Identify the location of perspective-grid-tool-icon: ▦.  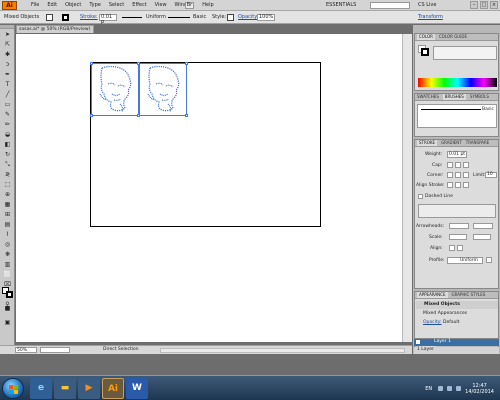
(7, 204).